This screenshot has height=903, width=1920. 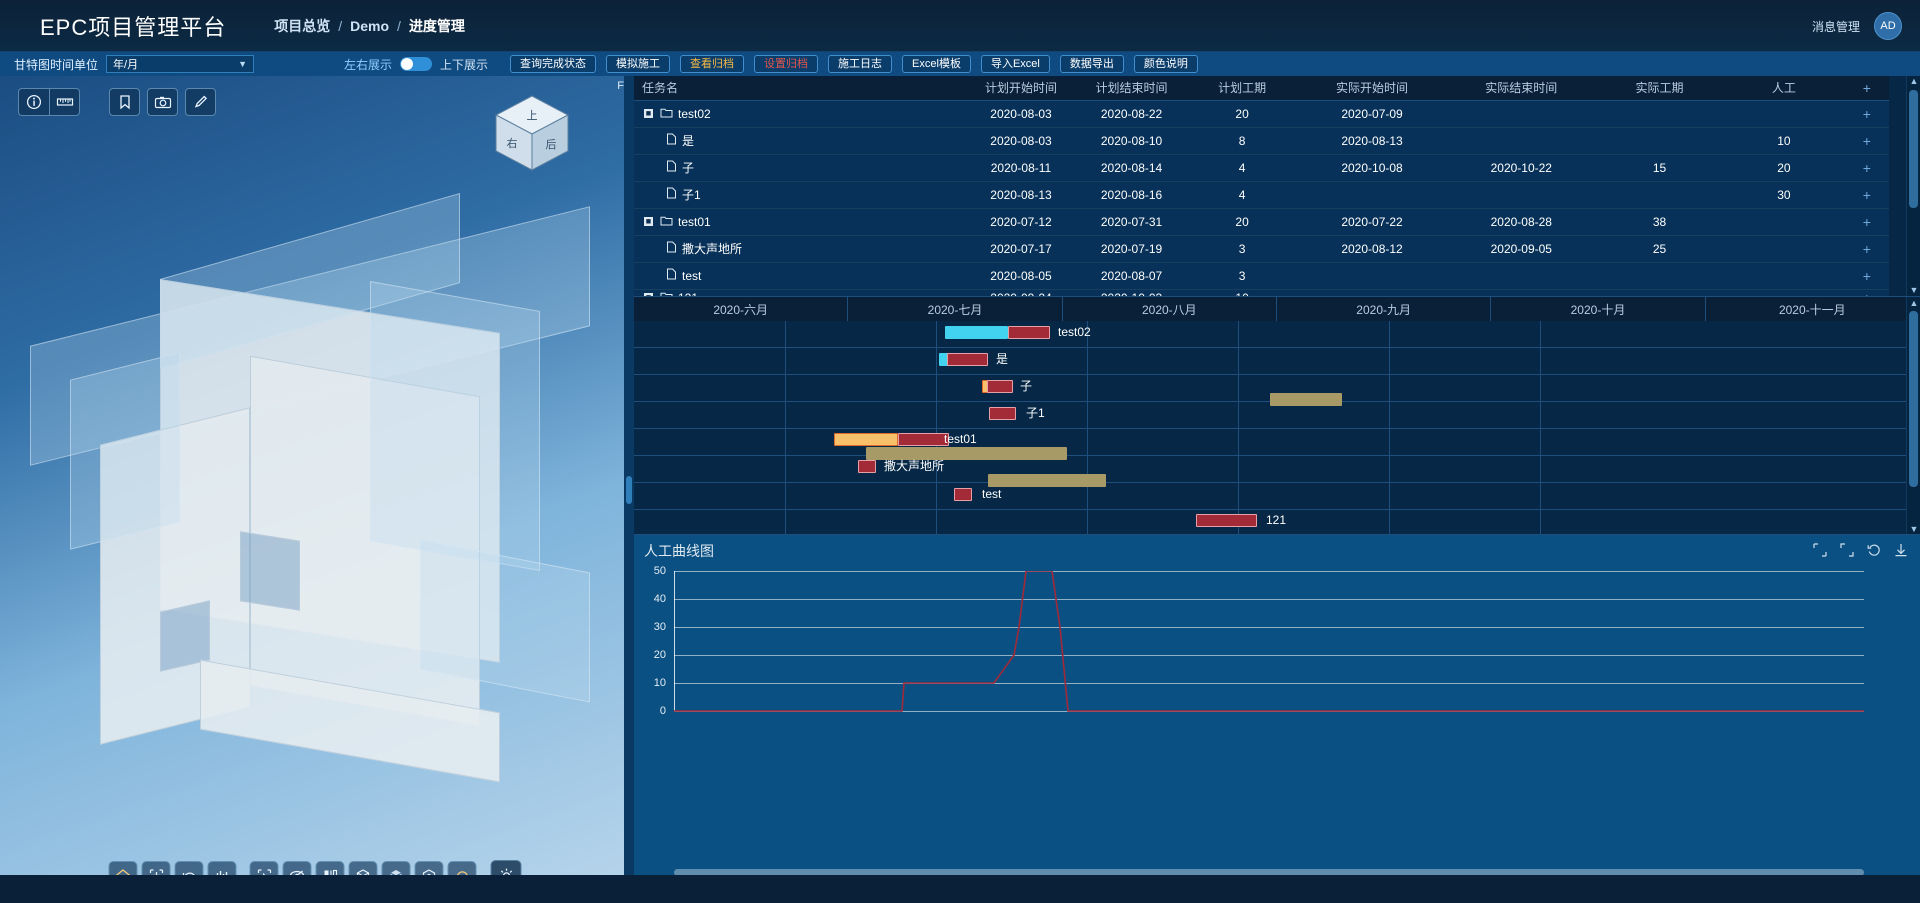 What do you see at coordinates (786, 64) in the screenshot?
I see `btn-set-archive: 设置归档` at bounding box center [786, 64].